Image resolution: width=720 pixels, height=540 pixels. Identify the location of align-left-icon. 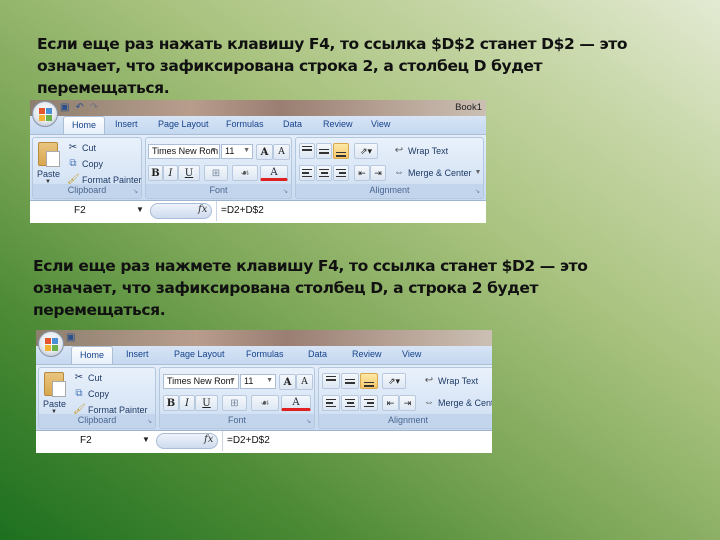
(331, 403).